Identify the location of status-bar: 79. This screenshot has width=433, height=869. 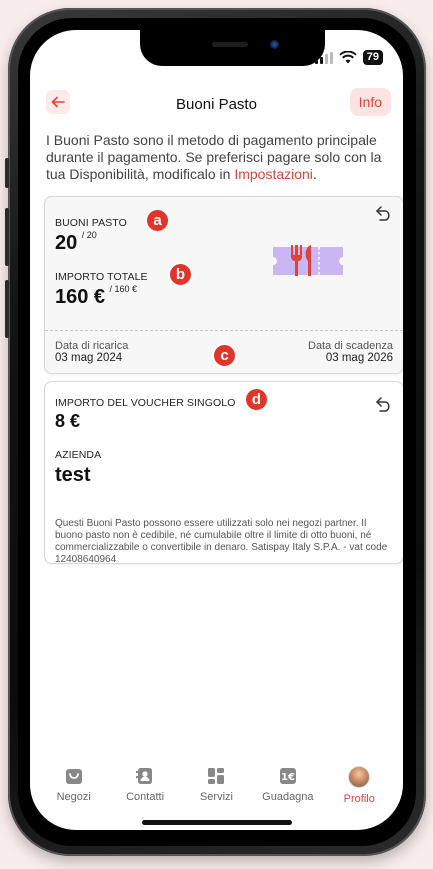
(216, 58).